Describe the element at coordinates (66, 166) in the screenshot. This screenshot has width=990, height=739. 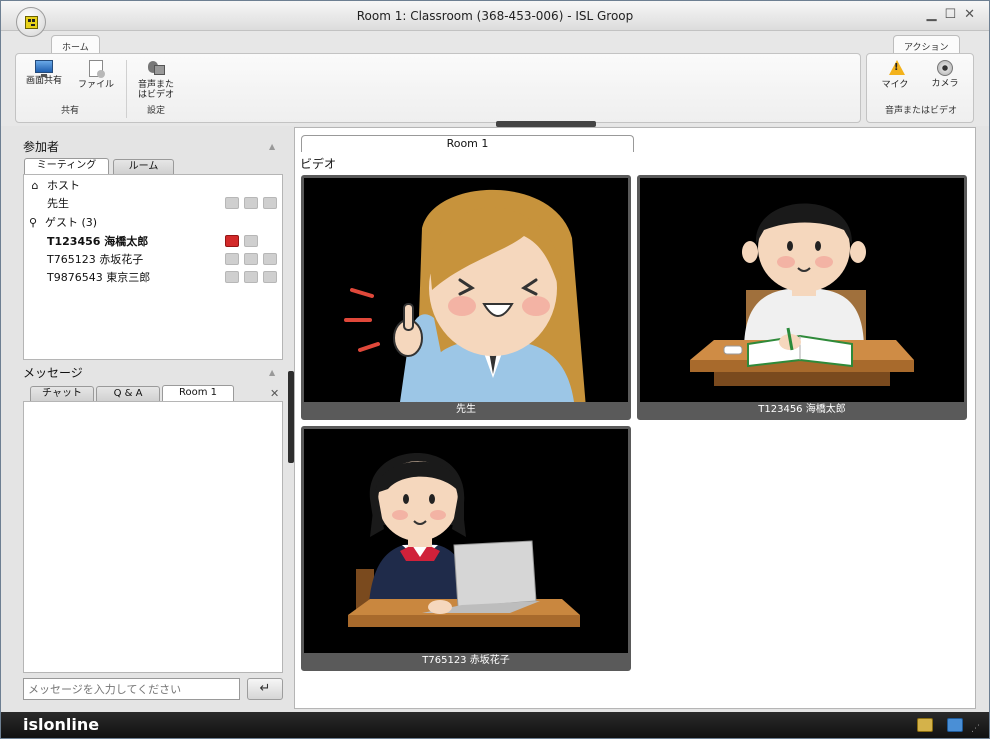
I see `tab-meeting: ミーティング` at that location.